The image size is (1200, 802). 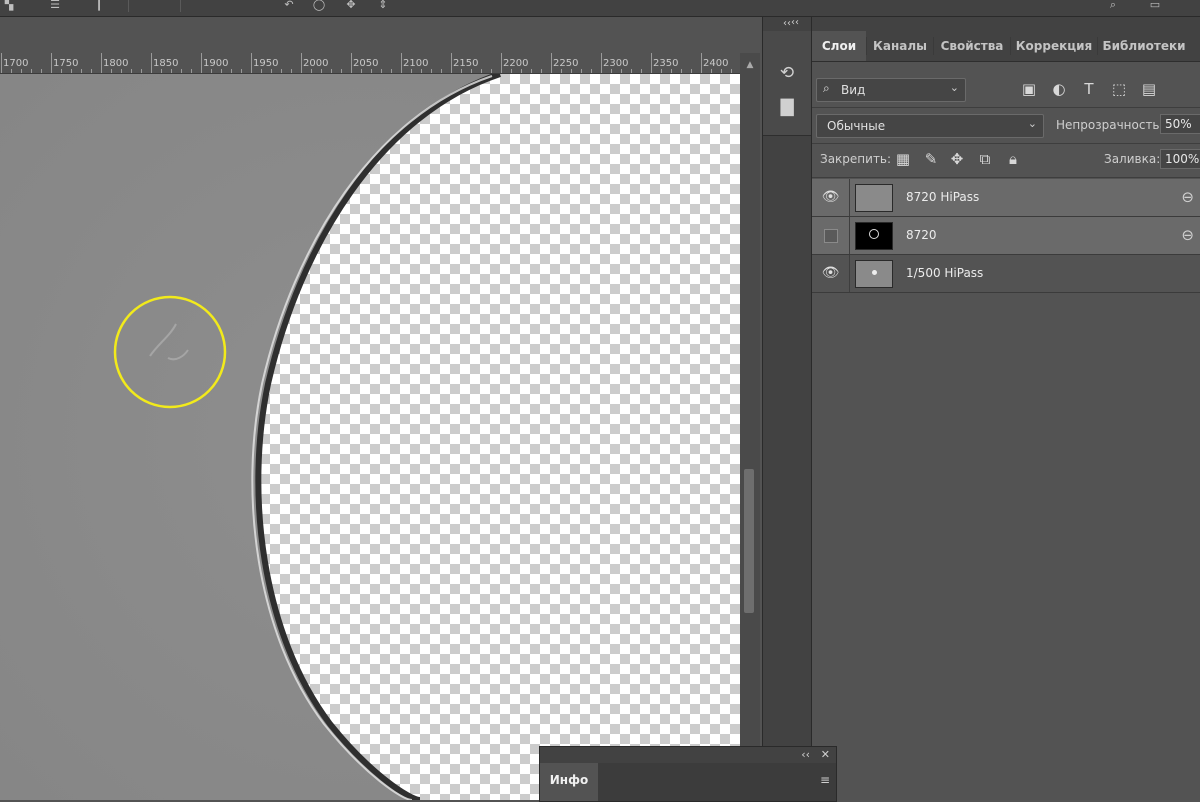 I want to click on dock-group: ⟲ ▇, so click(x=787, y=83).